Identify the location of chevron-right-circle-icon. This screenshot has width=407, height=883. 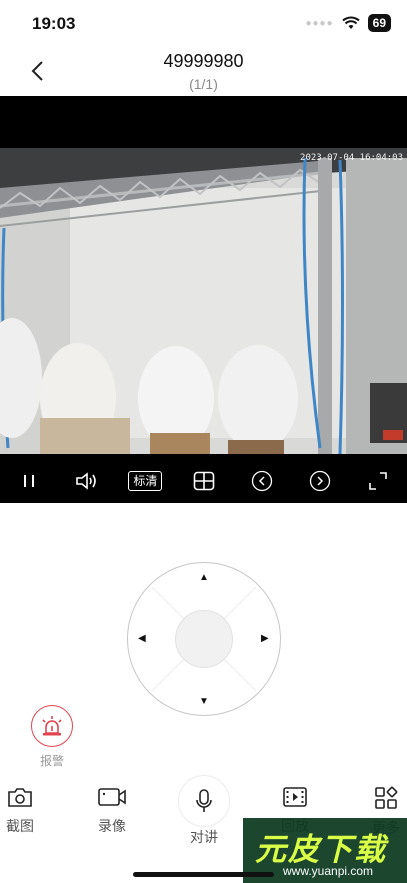
(319, 481).